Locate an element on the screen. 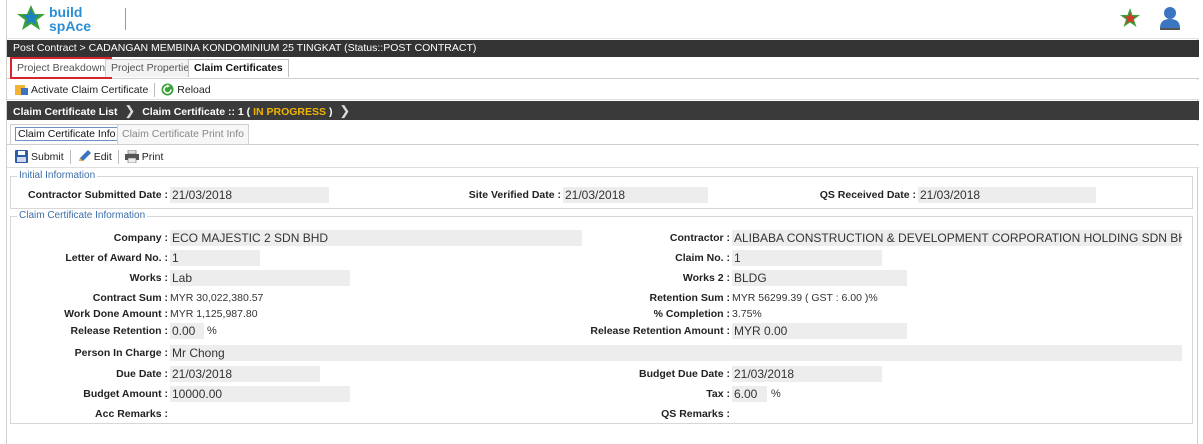  remarks-row: Acc Remarks : QS Remarks : is located at coordinates (602, 414).